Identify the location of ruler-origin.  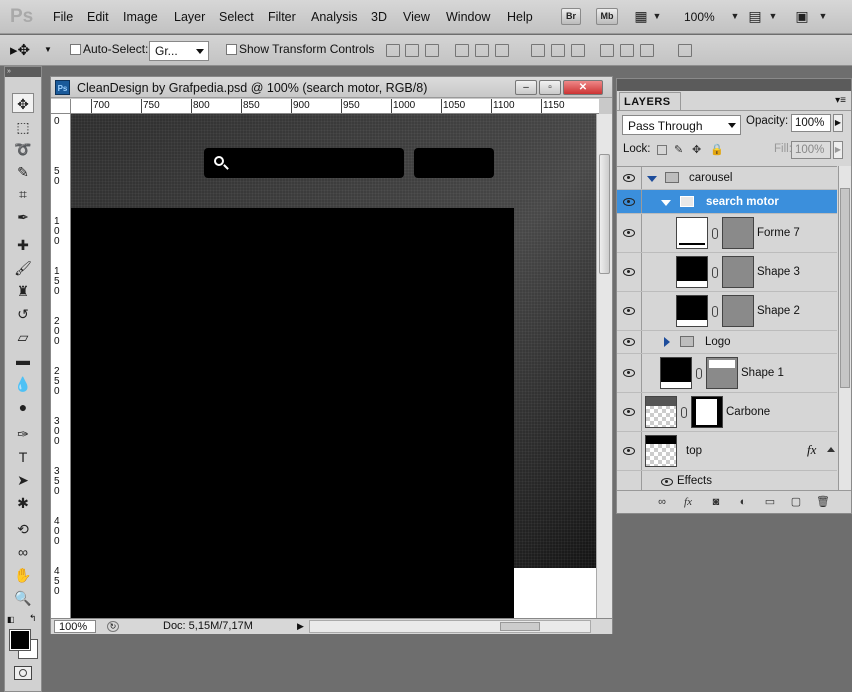
(61, 106).